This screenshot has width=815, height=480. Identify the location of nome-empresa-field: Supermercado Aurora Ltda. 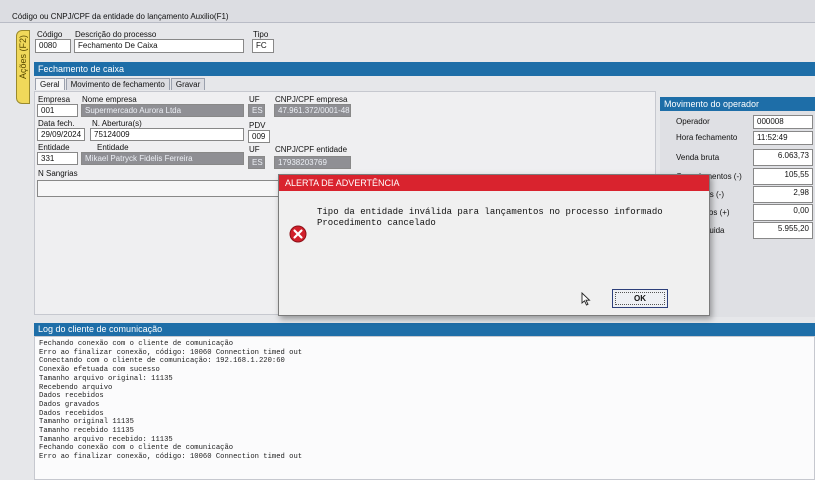
(162, 110).